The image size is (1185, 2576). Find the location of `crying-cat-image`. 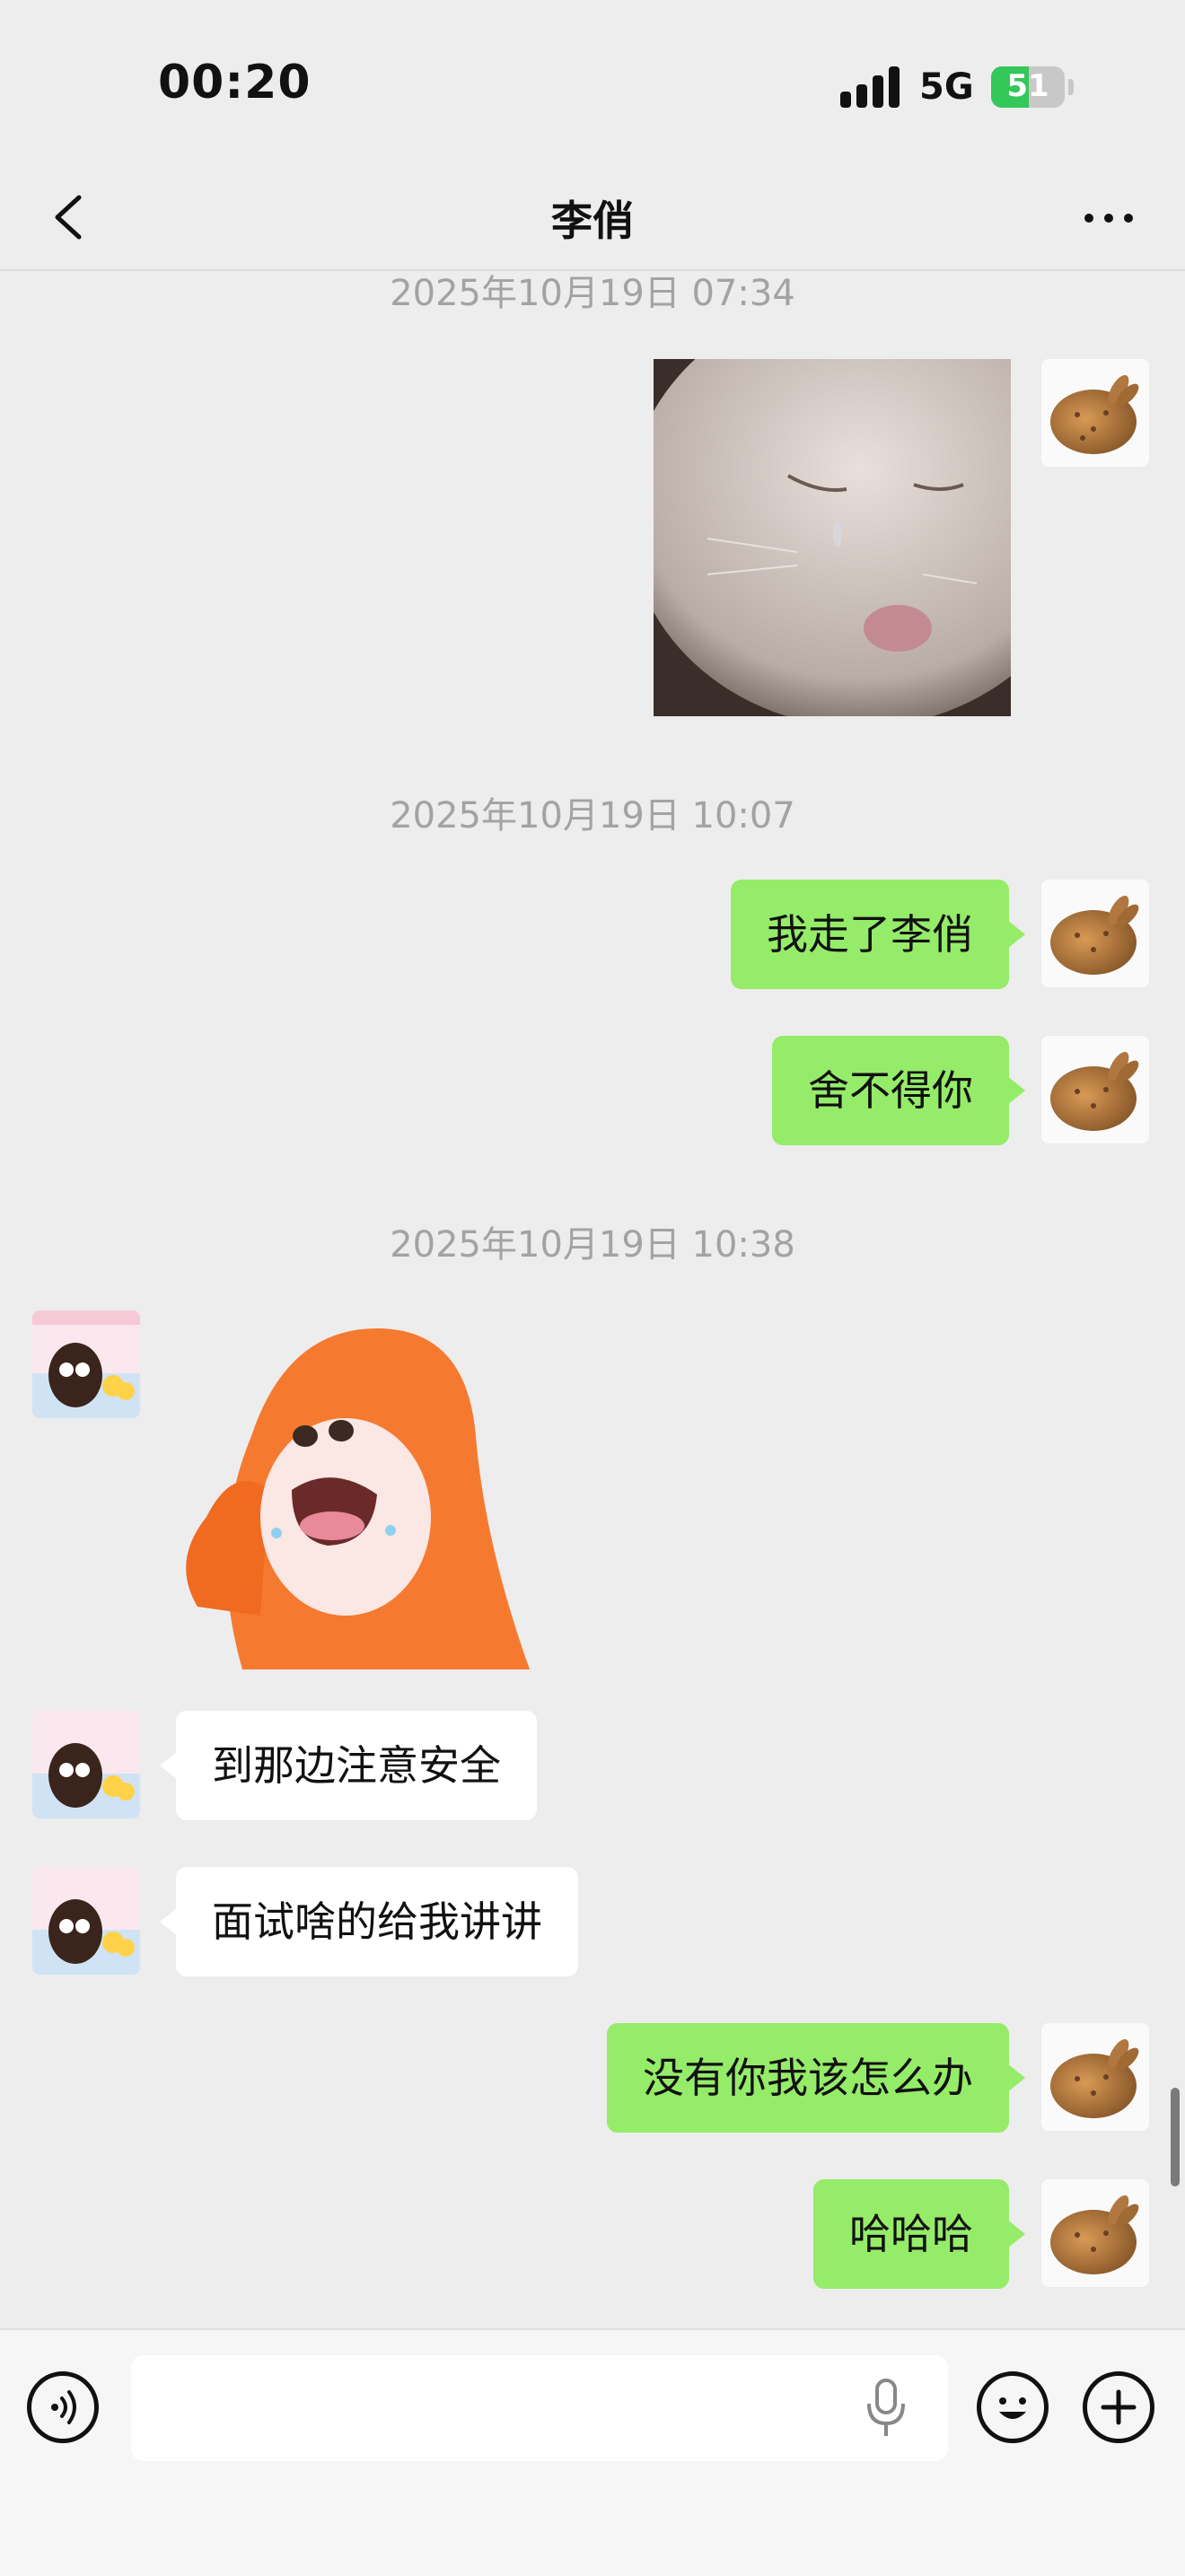

crying-cat-image is located at coordinates (832, 537).